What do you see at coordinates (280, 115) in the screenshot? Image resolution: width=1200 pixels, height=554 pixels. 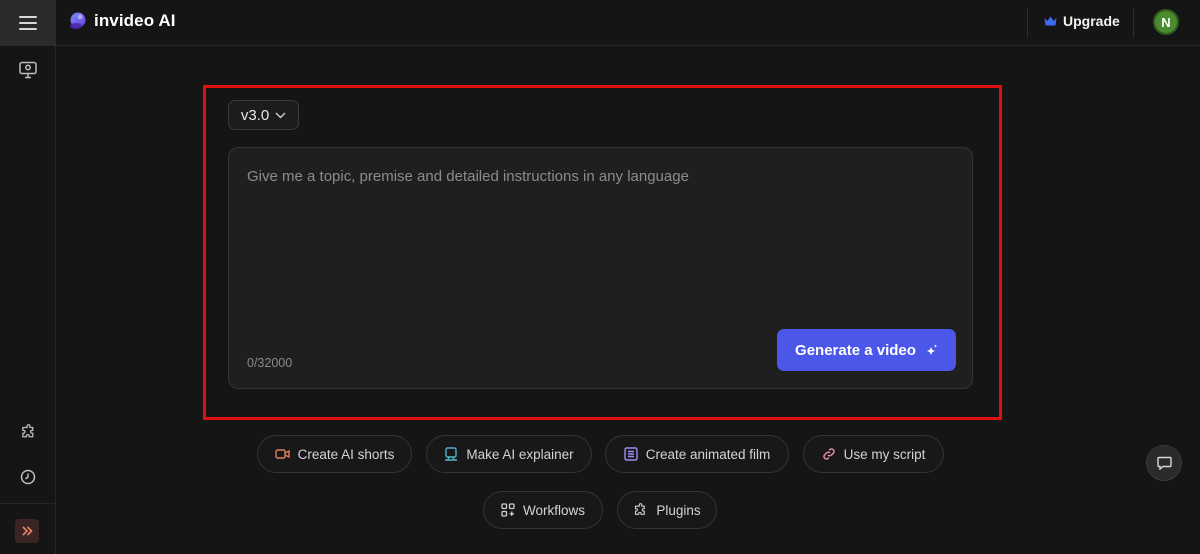 I see `chevron-down-icon` at bounding box center [280, 115].